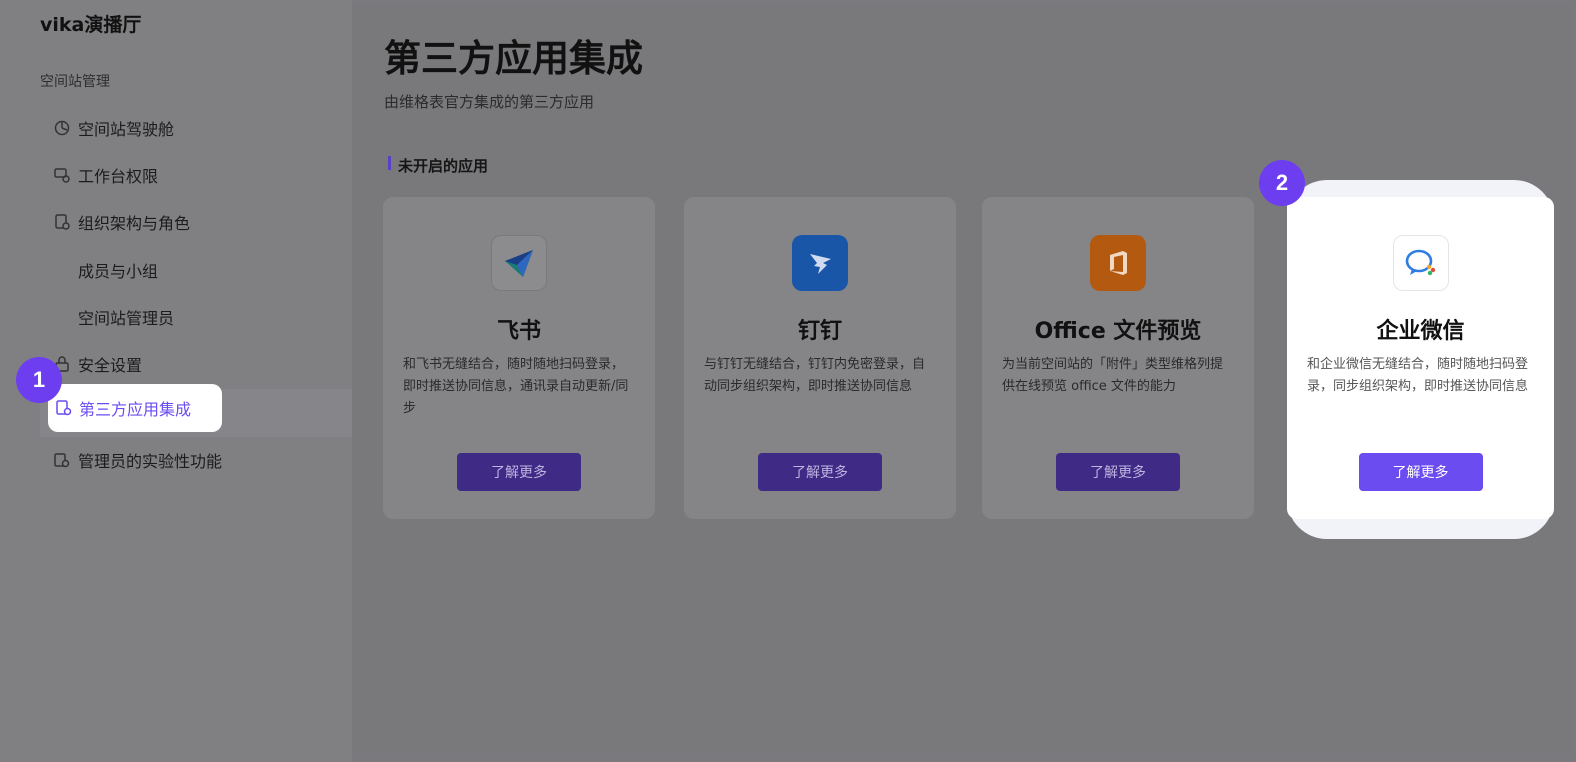 The width and height of the screenshot is (1576, 762). Describe the element at coordinates (150, 461) in the screenshot. I see `sidebar-item-label: 管理员的实验性功能` at that location.